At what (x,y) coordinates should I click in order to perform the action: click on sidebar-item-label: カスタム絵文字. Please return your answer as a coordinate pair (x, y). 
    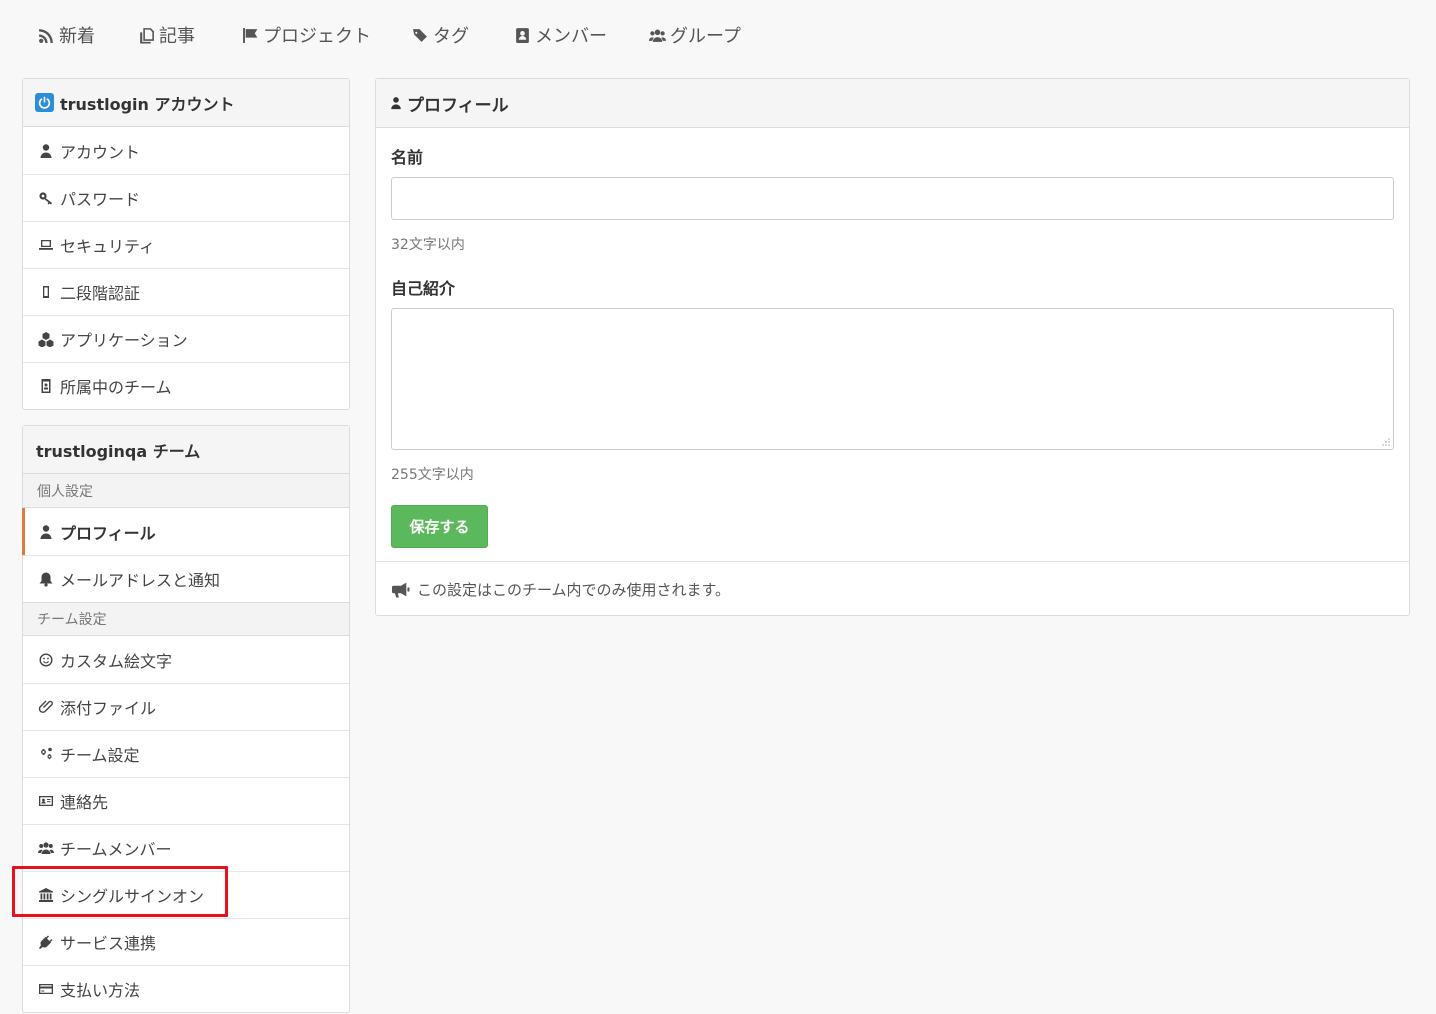
    Looking at the image, I should click on (116, 661).